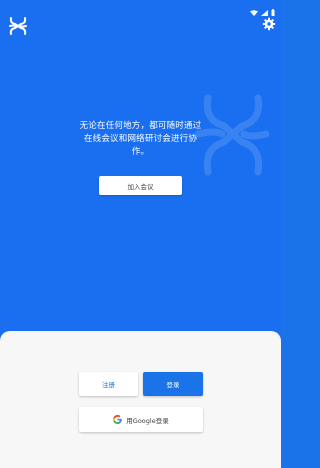 The height and width of the screenshot is (468, 320). Describe the element at coordinates (147, 420) in the screenshot. I see `google-login-label: 用Google登录` at that location.